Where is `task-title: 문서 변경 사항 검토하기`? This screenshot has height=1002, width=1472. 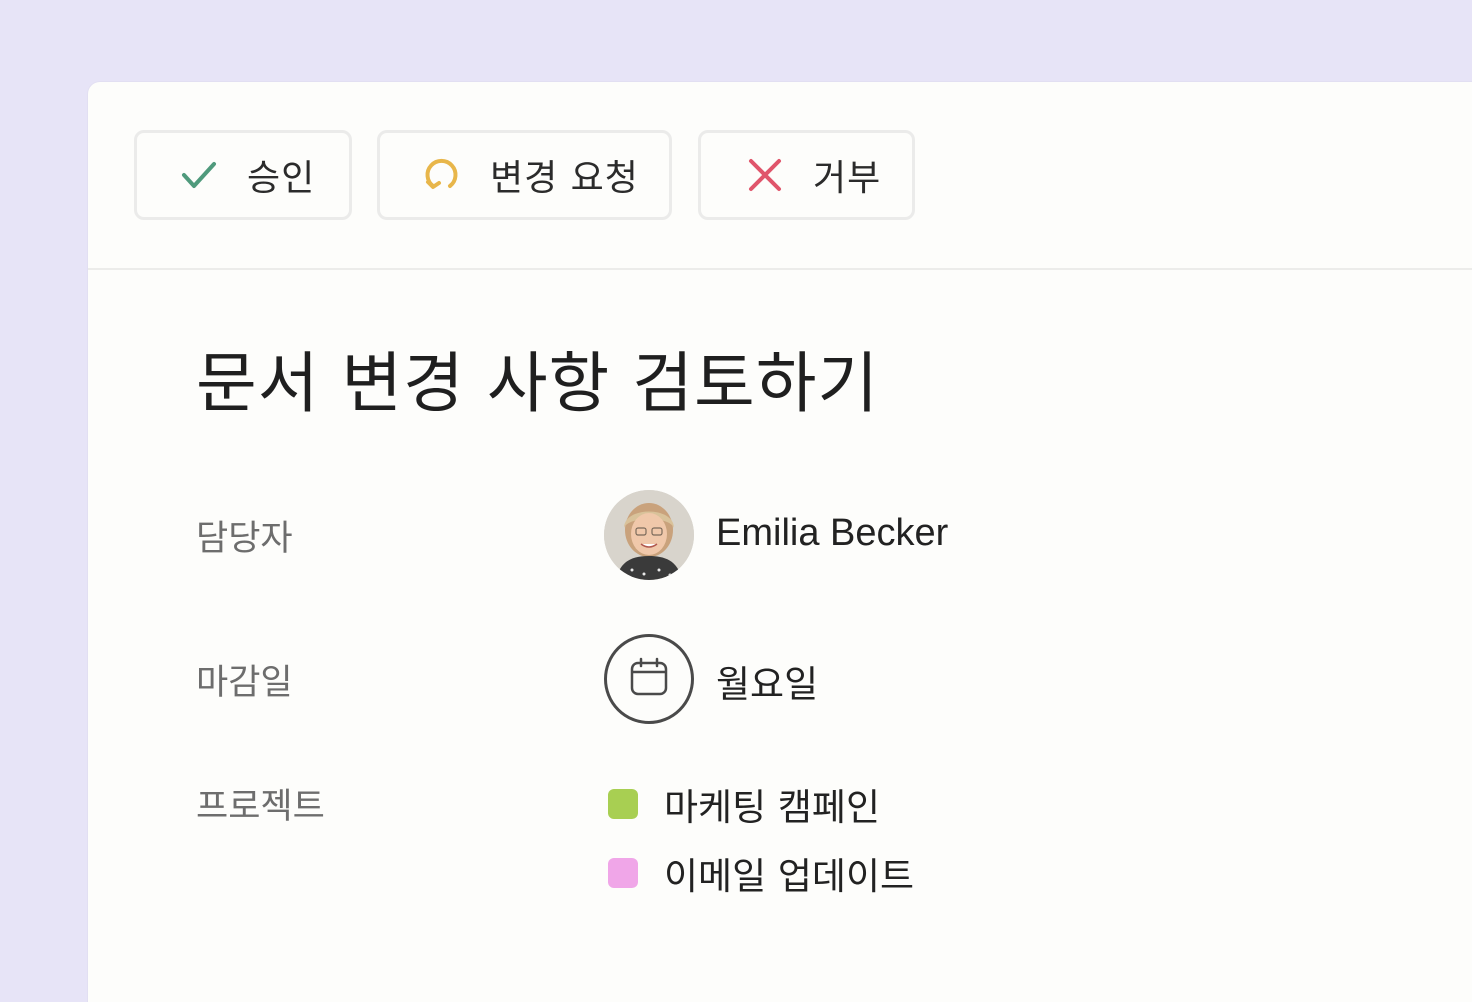
task-title: 문서 변경 사항 검토하기 is located at coordinates (538, 383).